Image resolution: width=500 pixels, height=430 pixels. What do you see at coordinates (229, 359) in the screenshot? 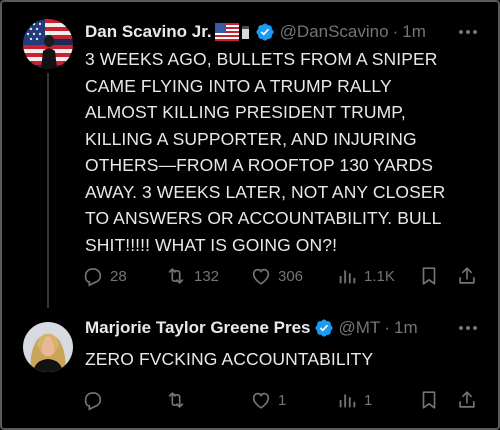
I see `tweet-line: ZERO FVCKING ACCOUNTABILITY` at bounding box center [229, 359].